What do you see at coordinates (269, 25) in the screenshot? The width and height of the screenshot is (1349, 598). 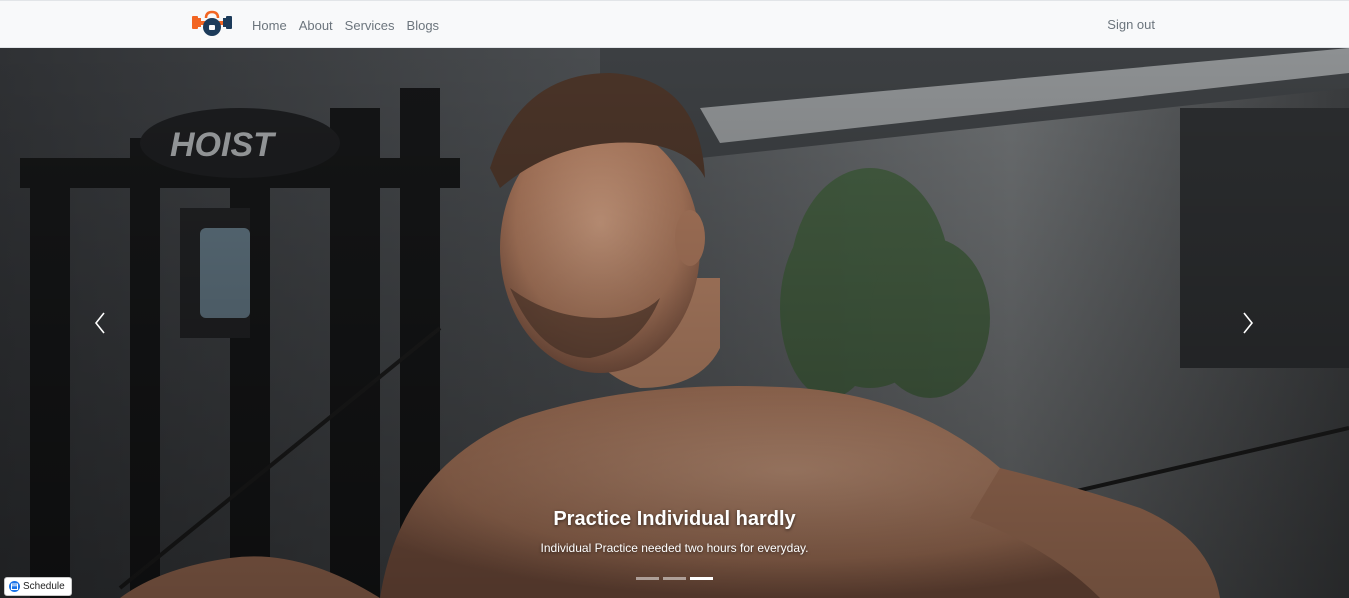 I see `nav-link-home: Home` at bounding box center [269, 25].